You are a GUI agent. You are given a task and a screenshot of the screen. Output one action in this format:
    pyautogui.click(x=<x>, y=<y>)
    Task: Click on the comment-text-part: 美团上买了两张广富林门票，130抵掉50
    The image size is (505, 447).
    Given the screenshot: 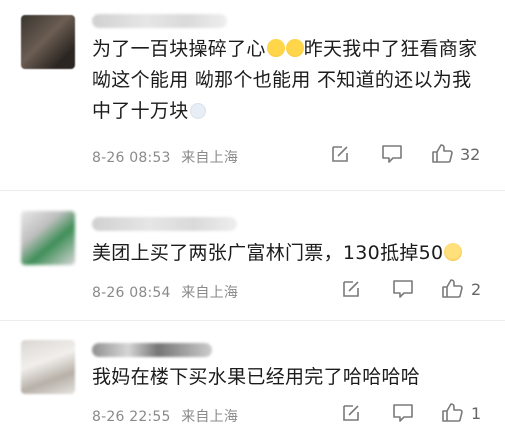 What is the action you would take?
    pyautogui.click(x=268, y=253)
    